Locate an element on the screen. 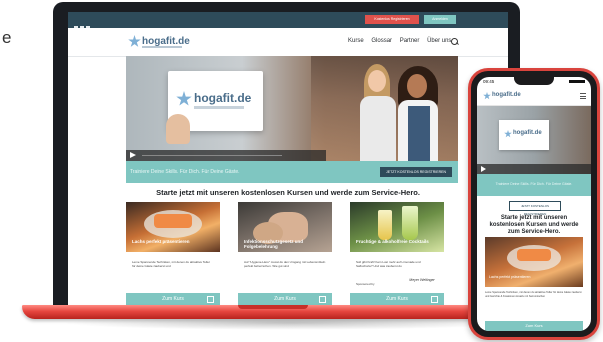  sponsor-logo: Meyer Weltinger is located at coordinates (422, 280).